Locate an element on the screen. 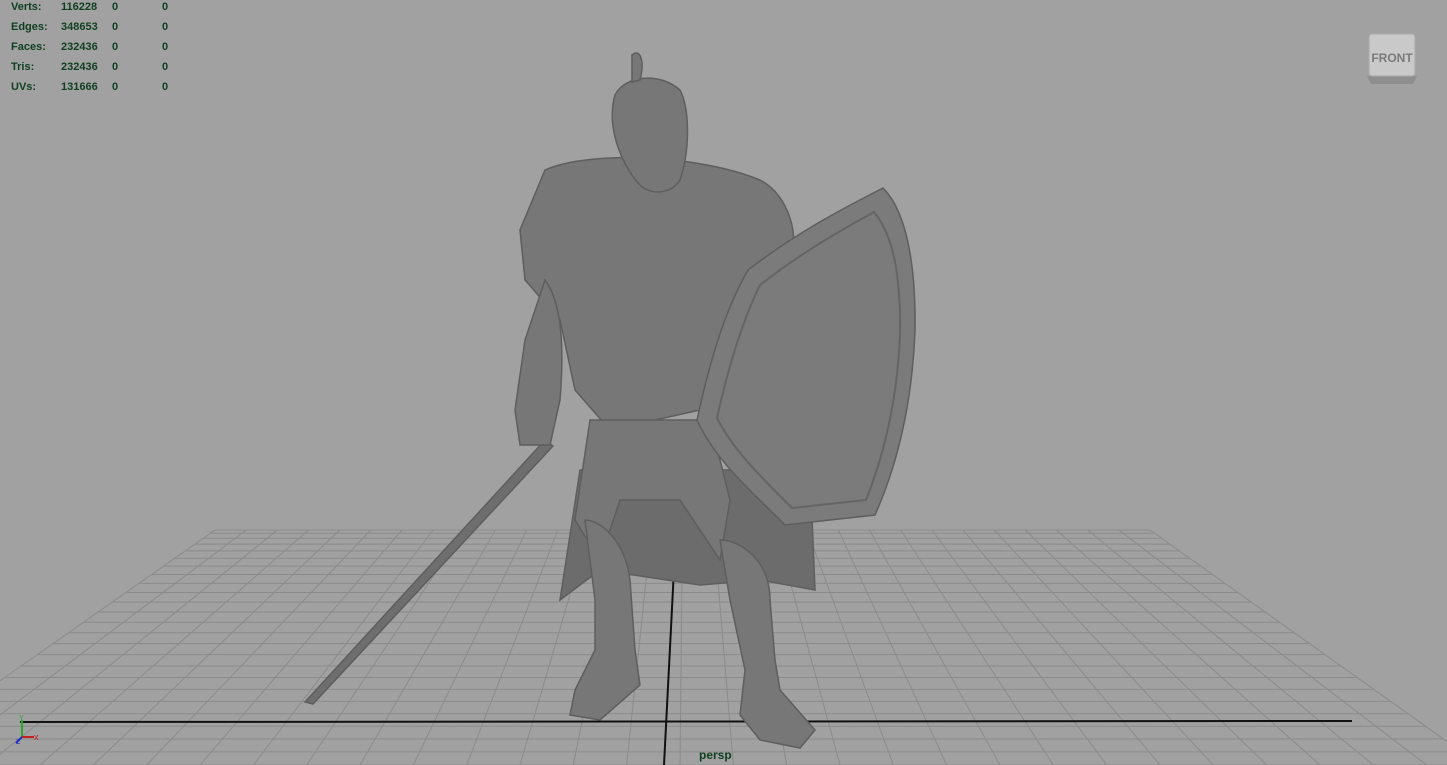  view-cube-label: FRONT is located at coordinates (1392, 58).